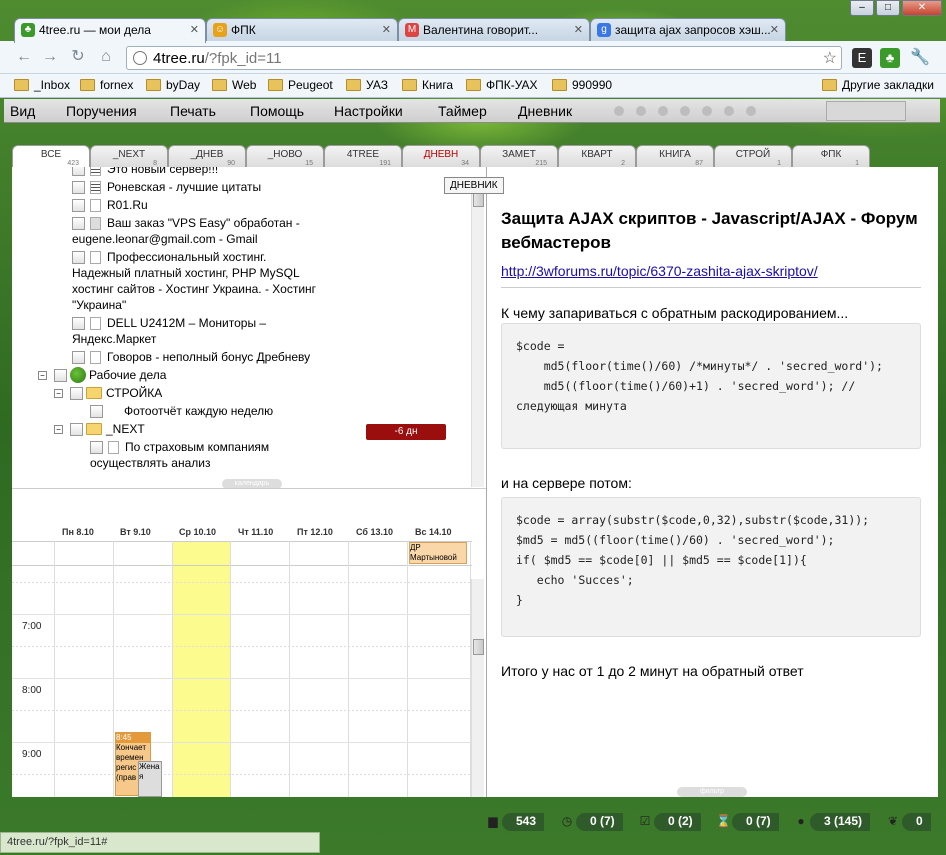 The image size is (946, 855). I want to click on address-bar: 4tree.ru/?fpk_id=11 ☆, so click(484, 58).